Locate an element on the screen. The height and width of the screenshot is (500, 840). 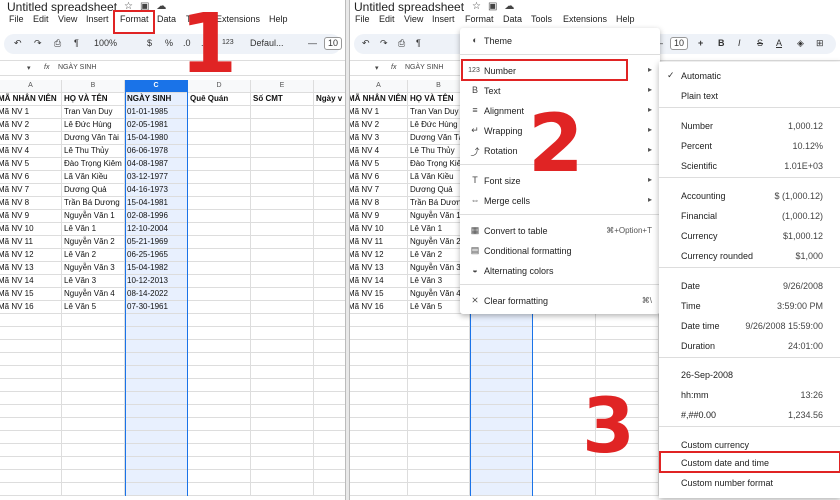
format-menu-item-clear-formatting: ⨯ Clear formatting ⌘\ is located at coordinates (560, 301).